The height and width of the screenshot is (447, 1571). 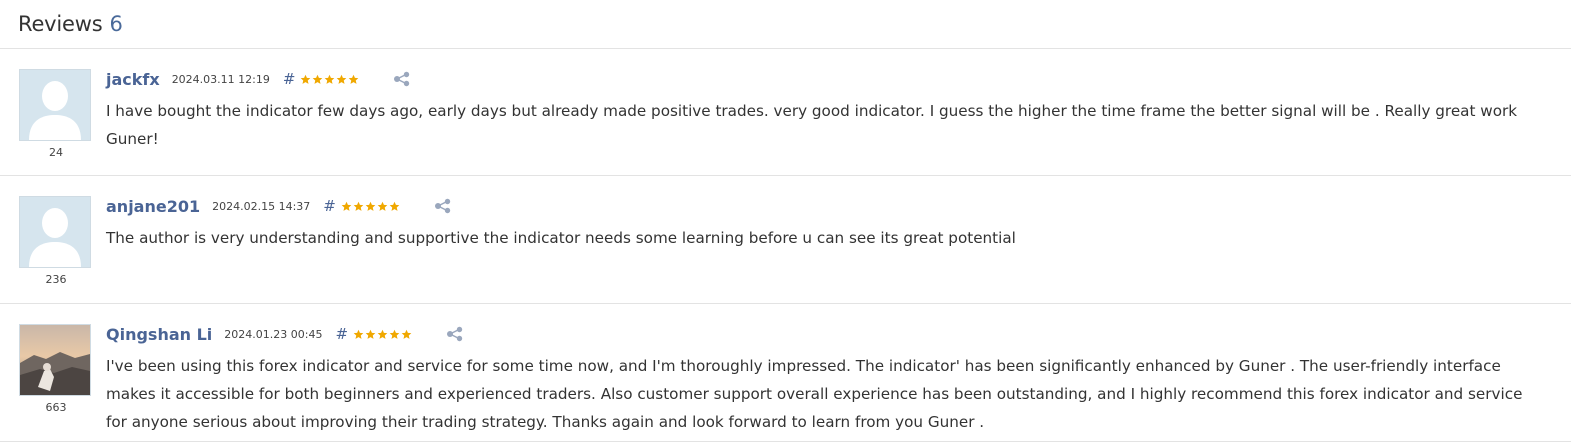 What do you see at coordinates (273, 334) in the screenshot?
I see `review-date: 2024.01.23 00:45` at bounding box center [273, 334].